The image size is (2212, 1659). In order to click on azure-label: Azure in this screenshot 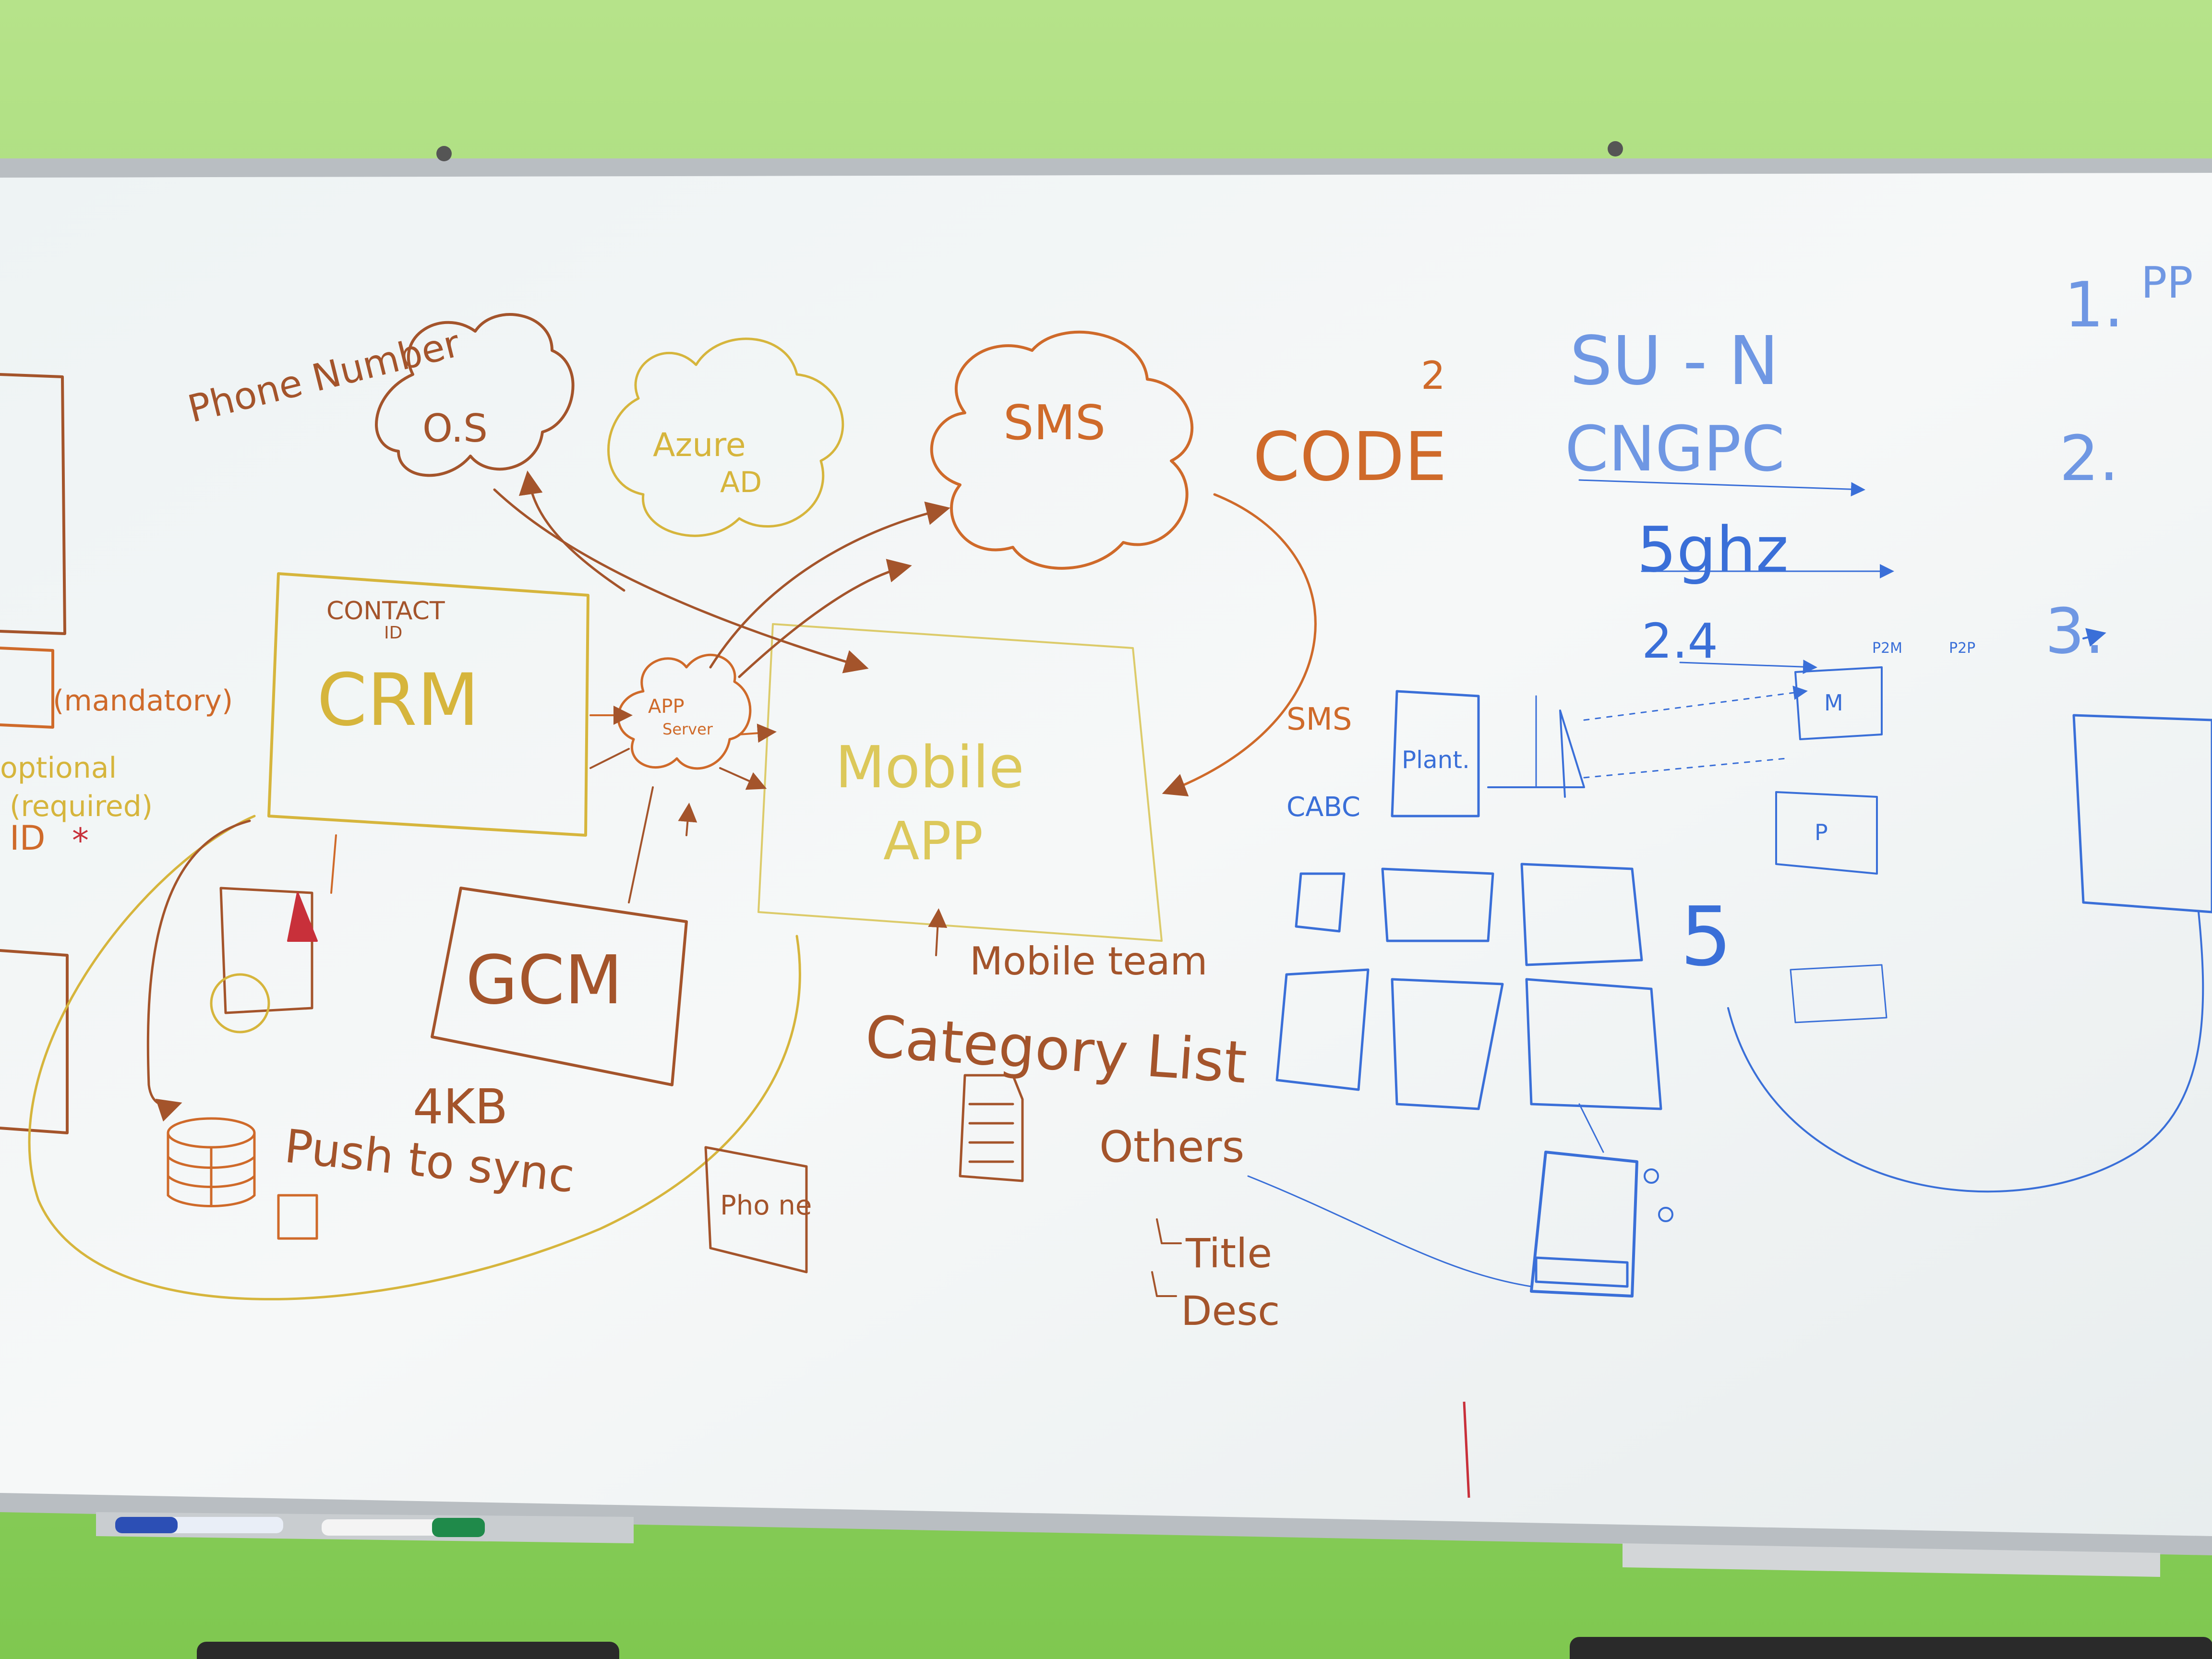, I will do `click(699, 445)`.